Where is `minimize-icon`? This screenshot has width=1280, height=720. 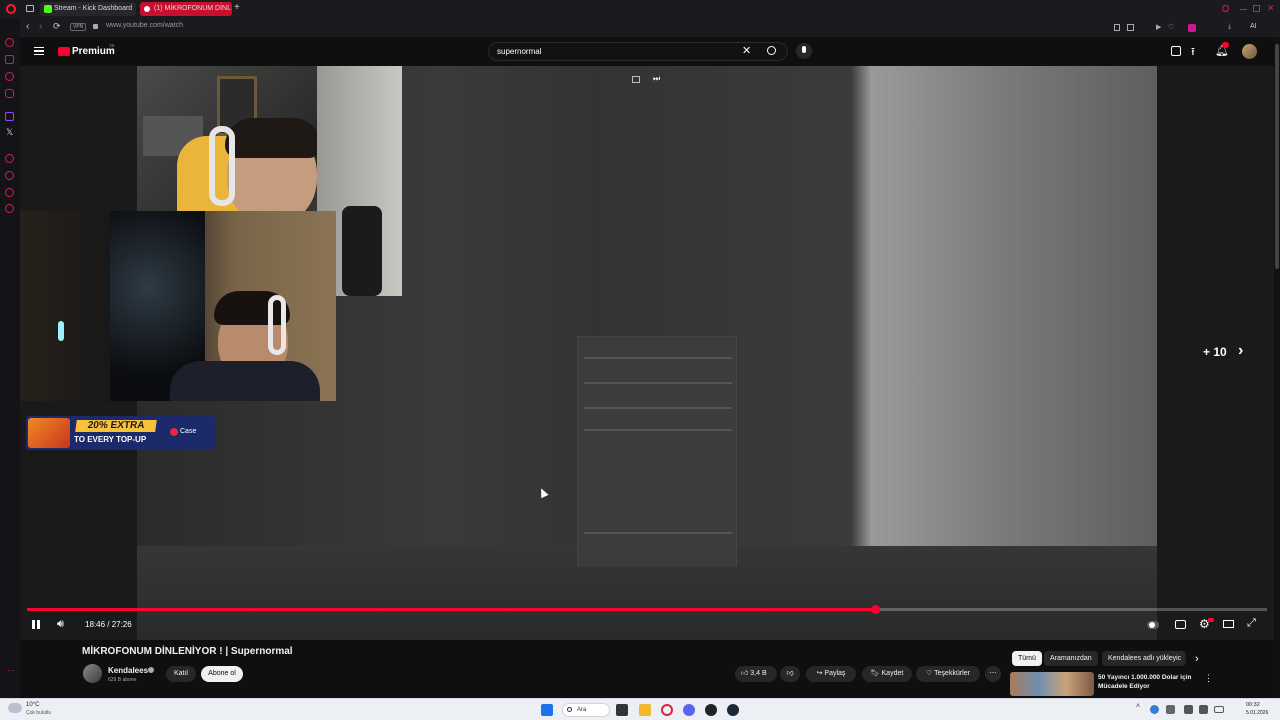
minimize-icon is located at coordinates (1243, 9).